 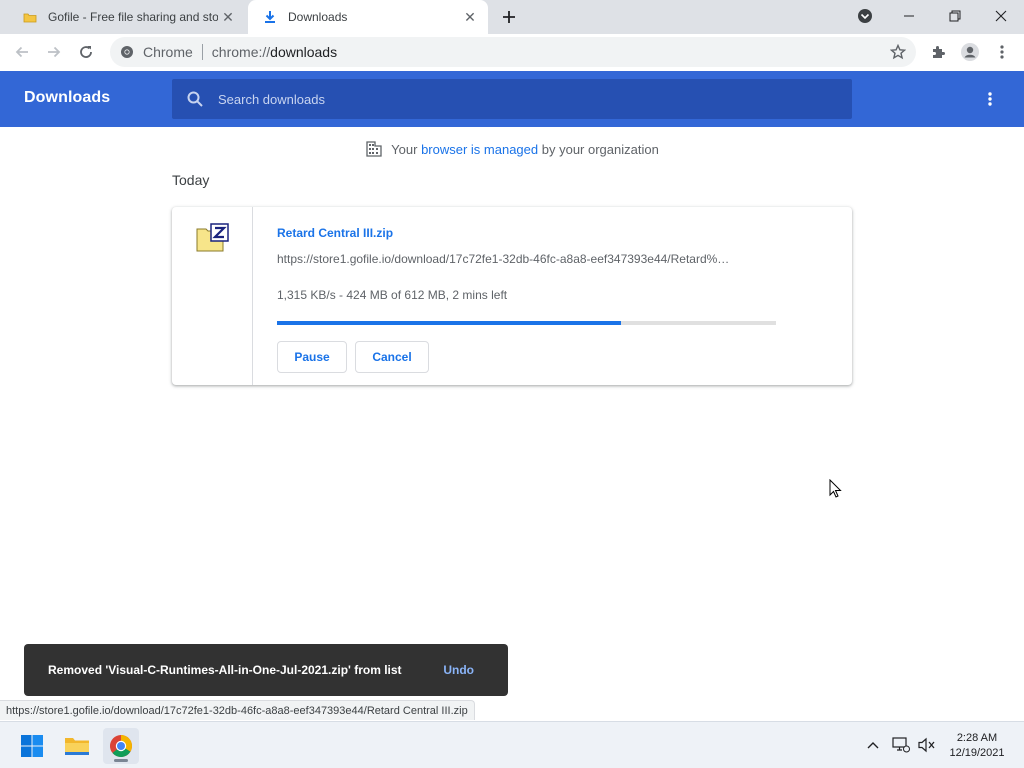 I want to click on avatar-icon, so click(x=970, y=52).